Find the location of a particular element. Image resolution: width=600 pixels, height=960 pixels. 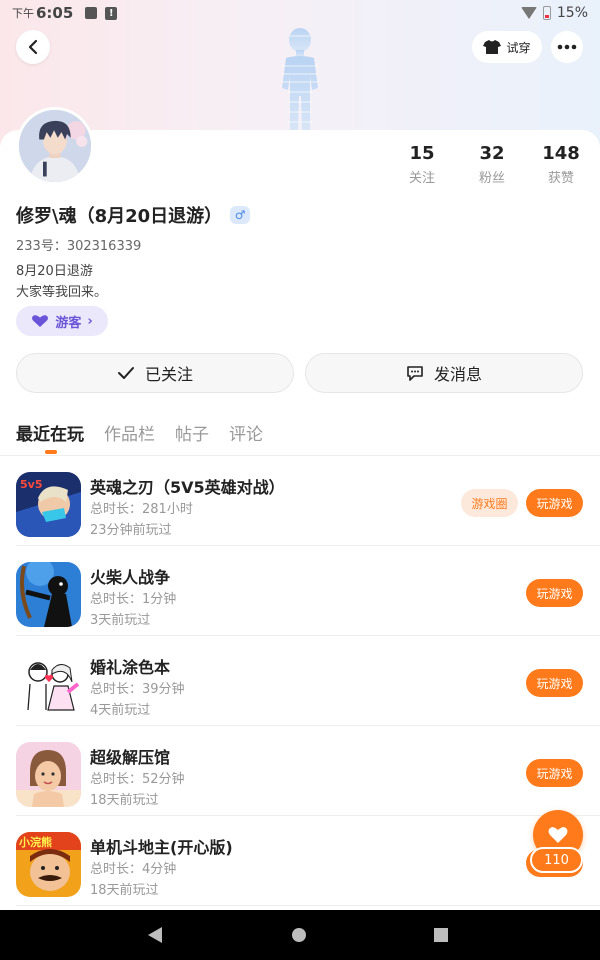

like-count: 110 is located at coordinates (556, 860).